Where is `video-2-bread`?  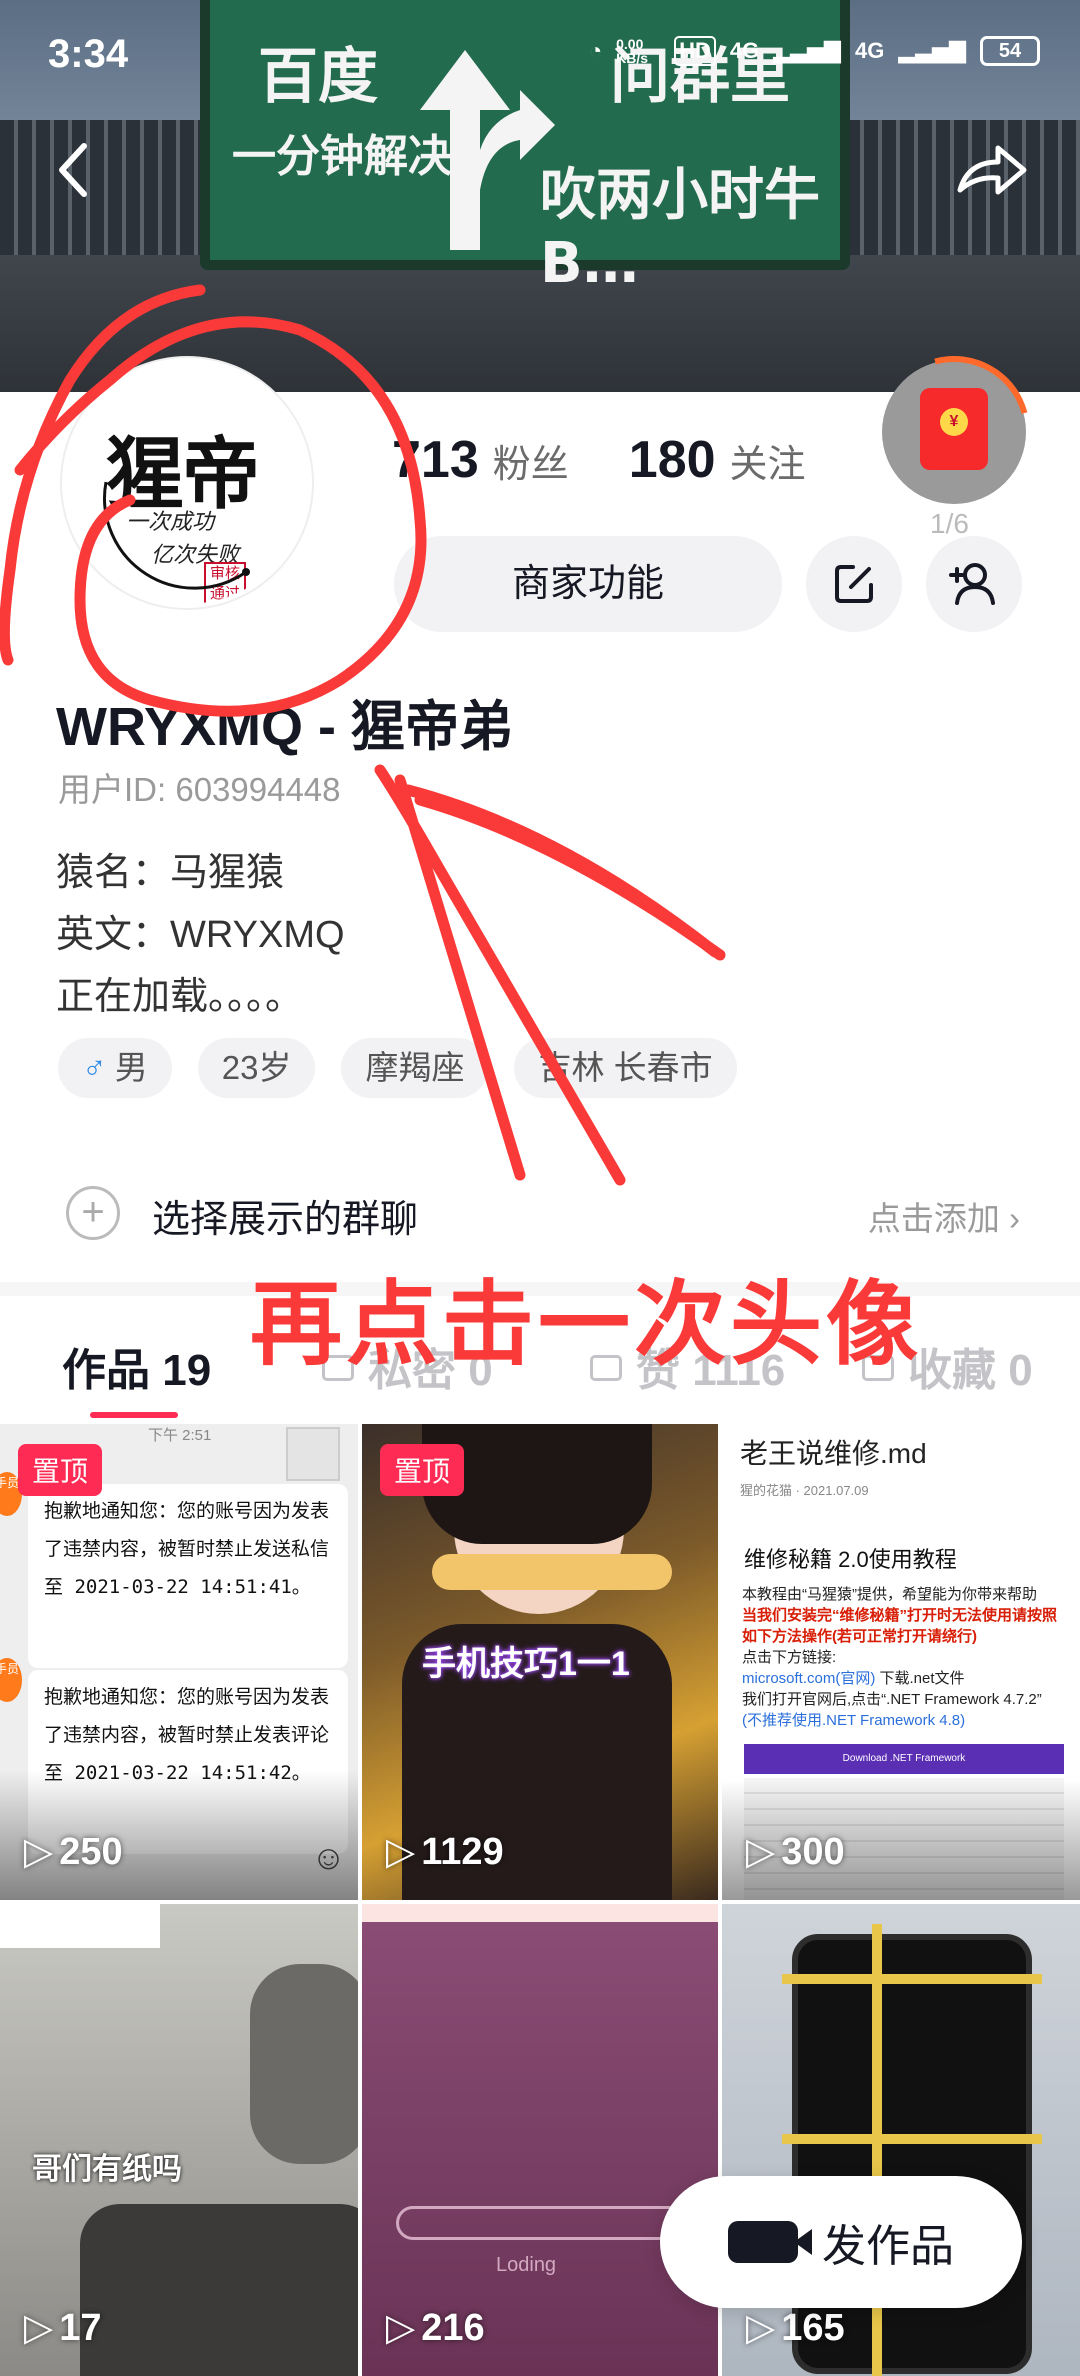 video-2-bread is located at coordinates (552, 1572).